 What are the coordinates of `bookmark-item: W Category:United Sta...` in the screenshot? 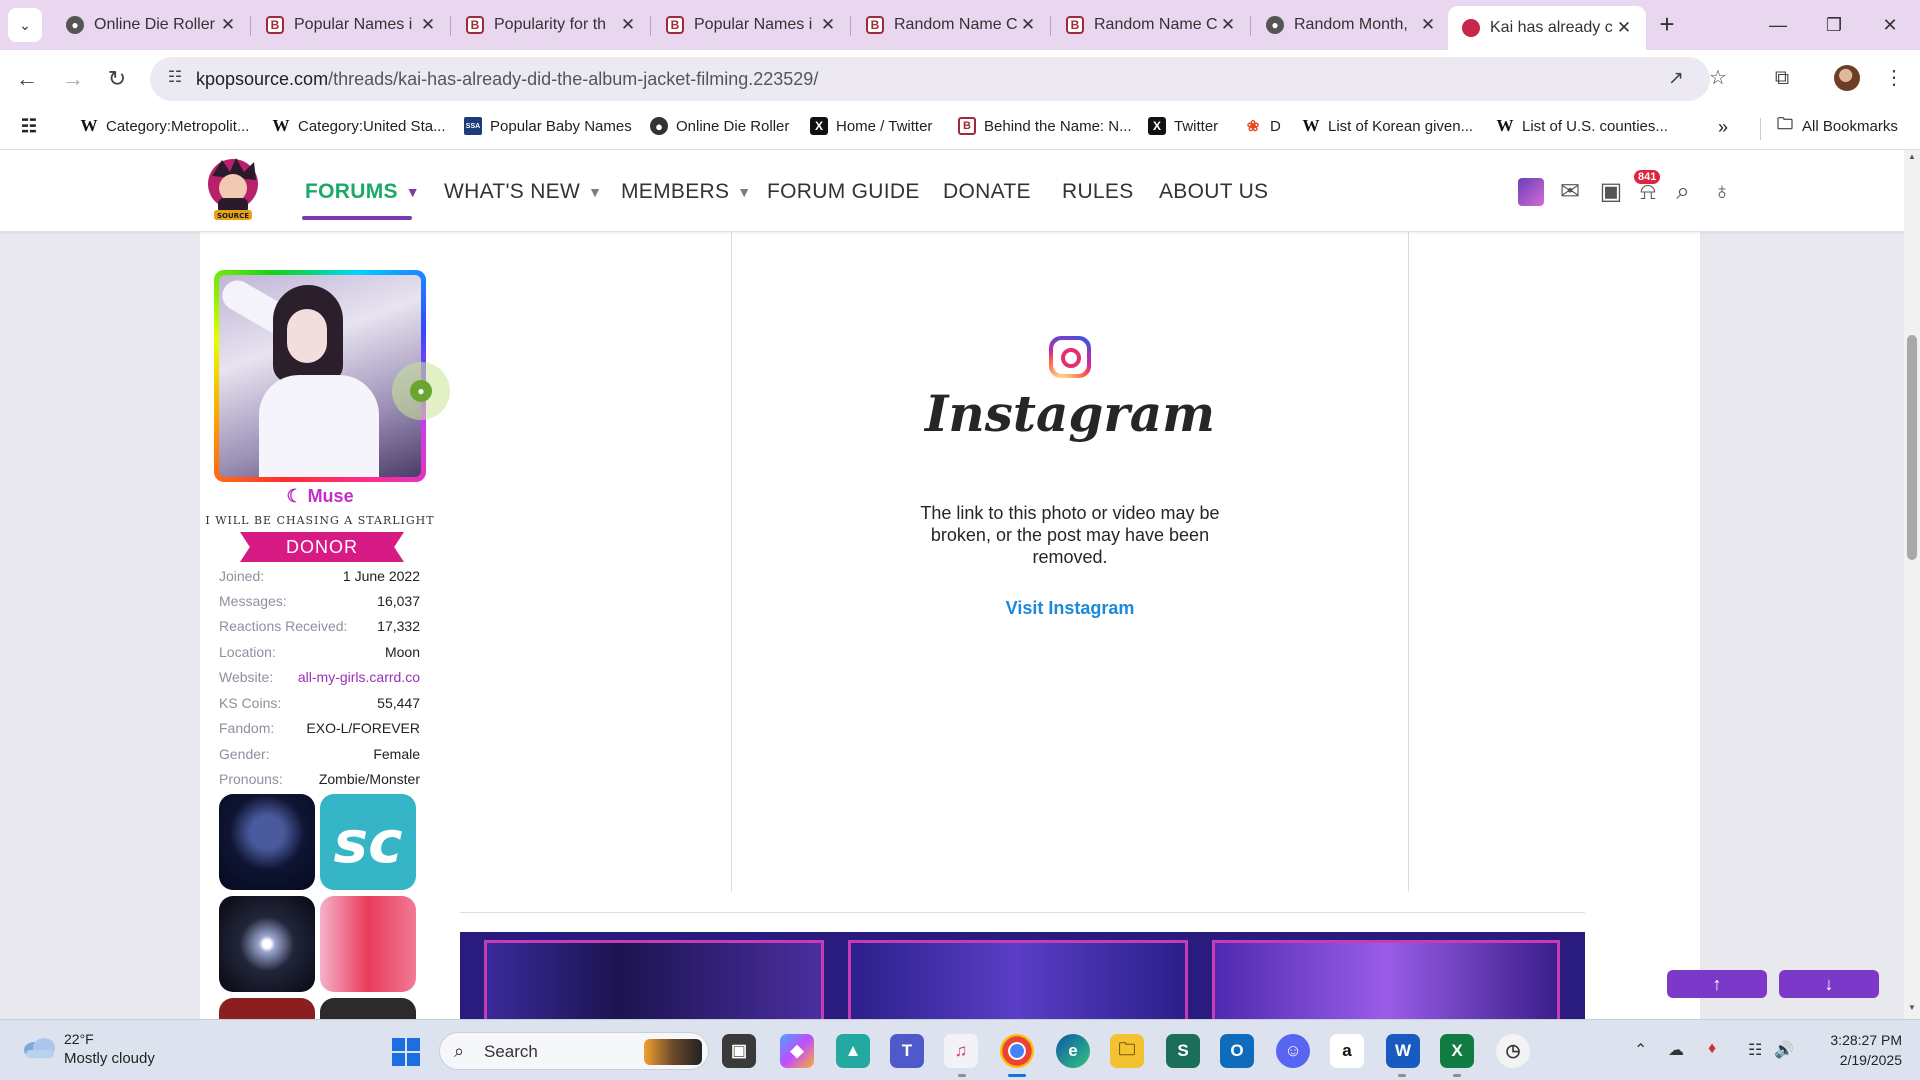 It's located at (359, 125).